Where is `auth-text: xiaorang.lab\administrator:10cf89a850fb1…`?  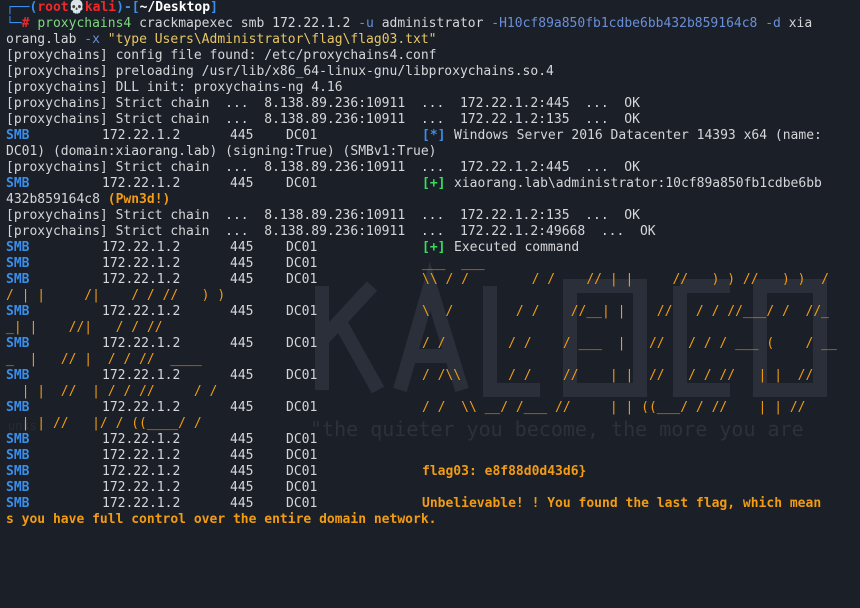
auth-text: xiaorang.lab\administrator:10cf89a850fb1… is located at coordinates (638, 183).